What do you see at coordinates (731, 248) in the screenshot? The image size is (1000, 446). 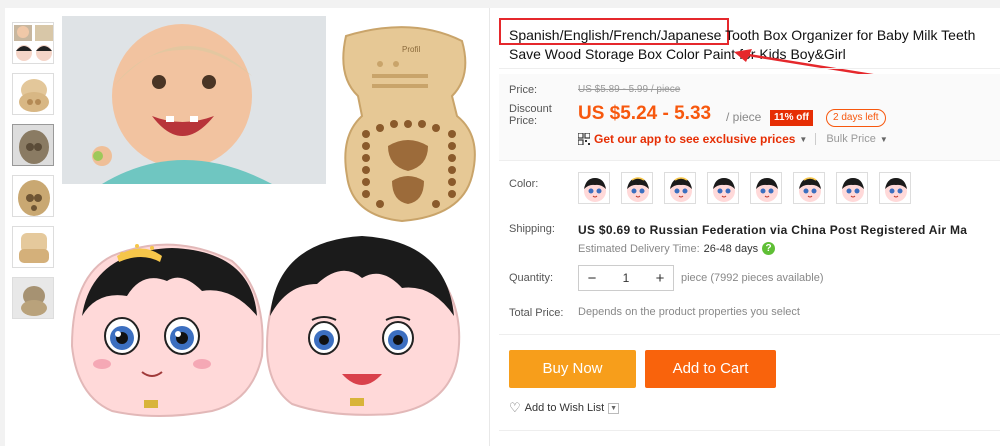 I see `delivery-days: 26-48 days` at bounding box center [731, 248].